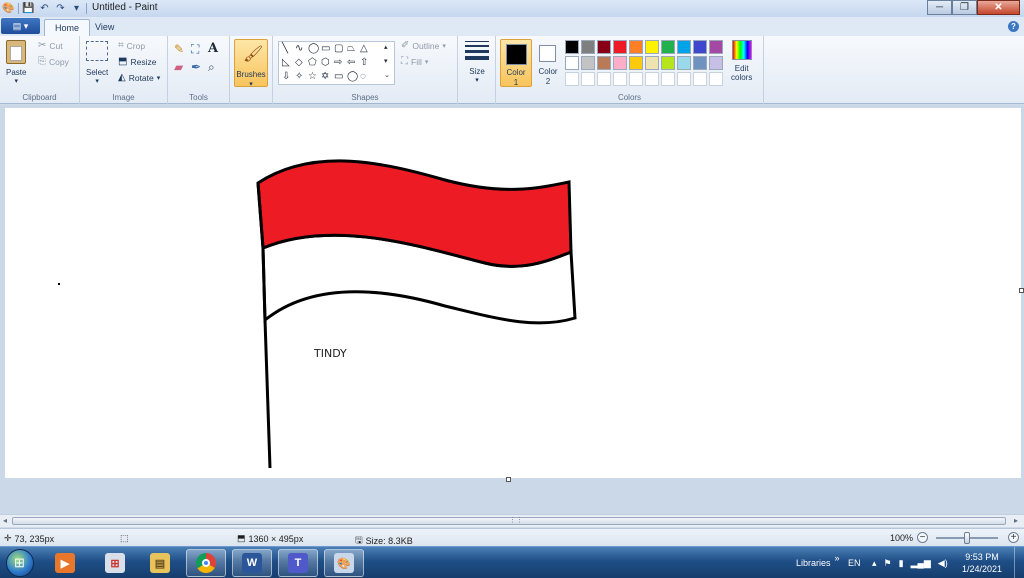  What do you see at coordinates (97, 63) in the screenshot?
I see `select-button: Select ▾` at bounding box center [97, 63].